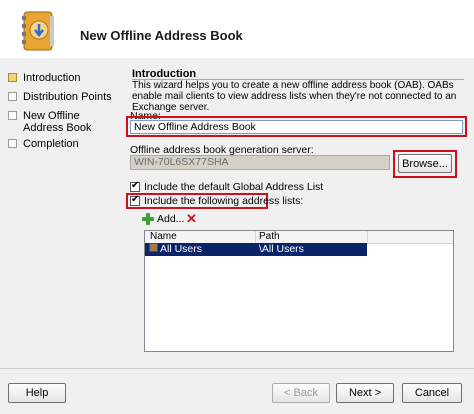 The image size is (474, 414). I want to click on address-book-icon, so click(38, 31).